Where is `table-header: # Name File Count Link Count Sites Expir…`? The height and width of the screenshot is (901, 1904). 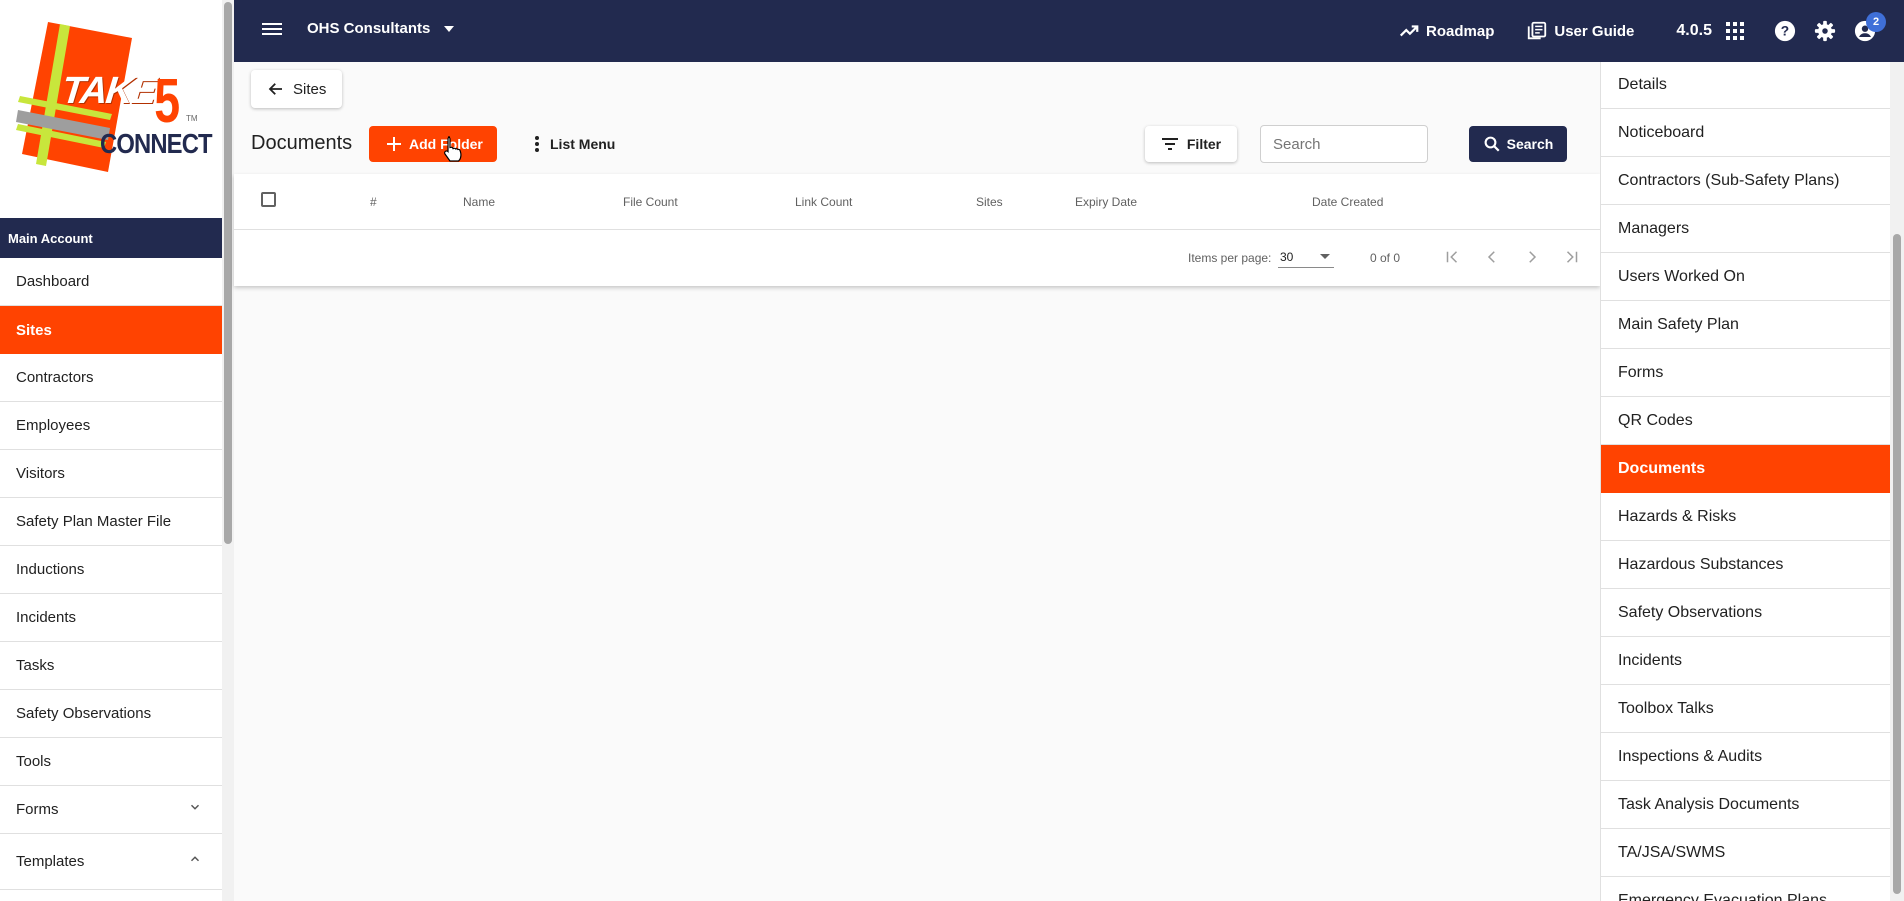 table-header: # Name File Count Link Count Sites Expir… is located at coordinates (917, 202).